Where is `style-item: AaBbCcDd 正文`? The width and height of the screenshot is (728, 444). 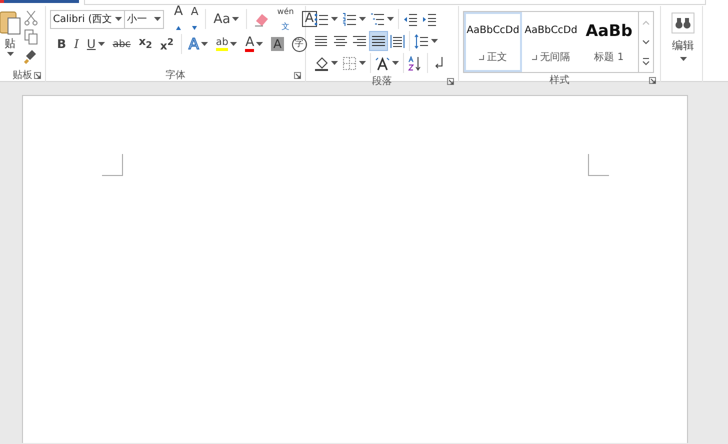 style-item: AaBbCcDd 正文 is located at coordinates (493, 42).